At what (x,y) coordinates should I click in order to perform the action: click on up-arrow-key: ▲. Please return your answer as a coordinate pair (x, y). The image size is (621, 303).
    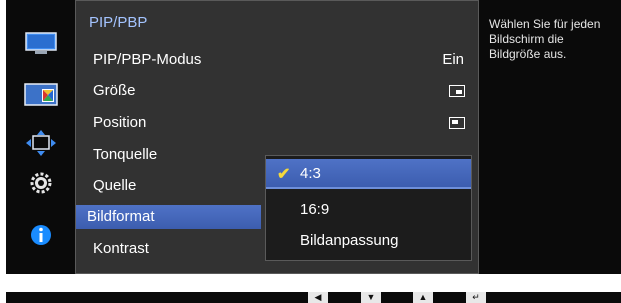
    Looking at the image, I should click on (423, 297).